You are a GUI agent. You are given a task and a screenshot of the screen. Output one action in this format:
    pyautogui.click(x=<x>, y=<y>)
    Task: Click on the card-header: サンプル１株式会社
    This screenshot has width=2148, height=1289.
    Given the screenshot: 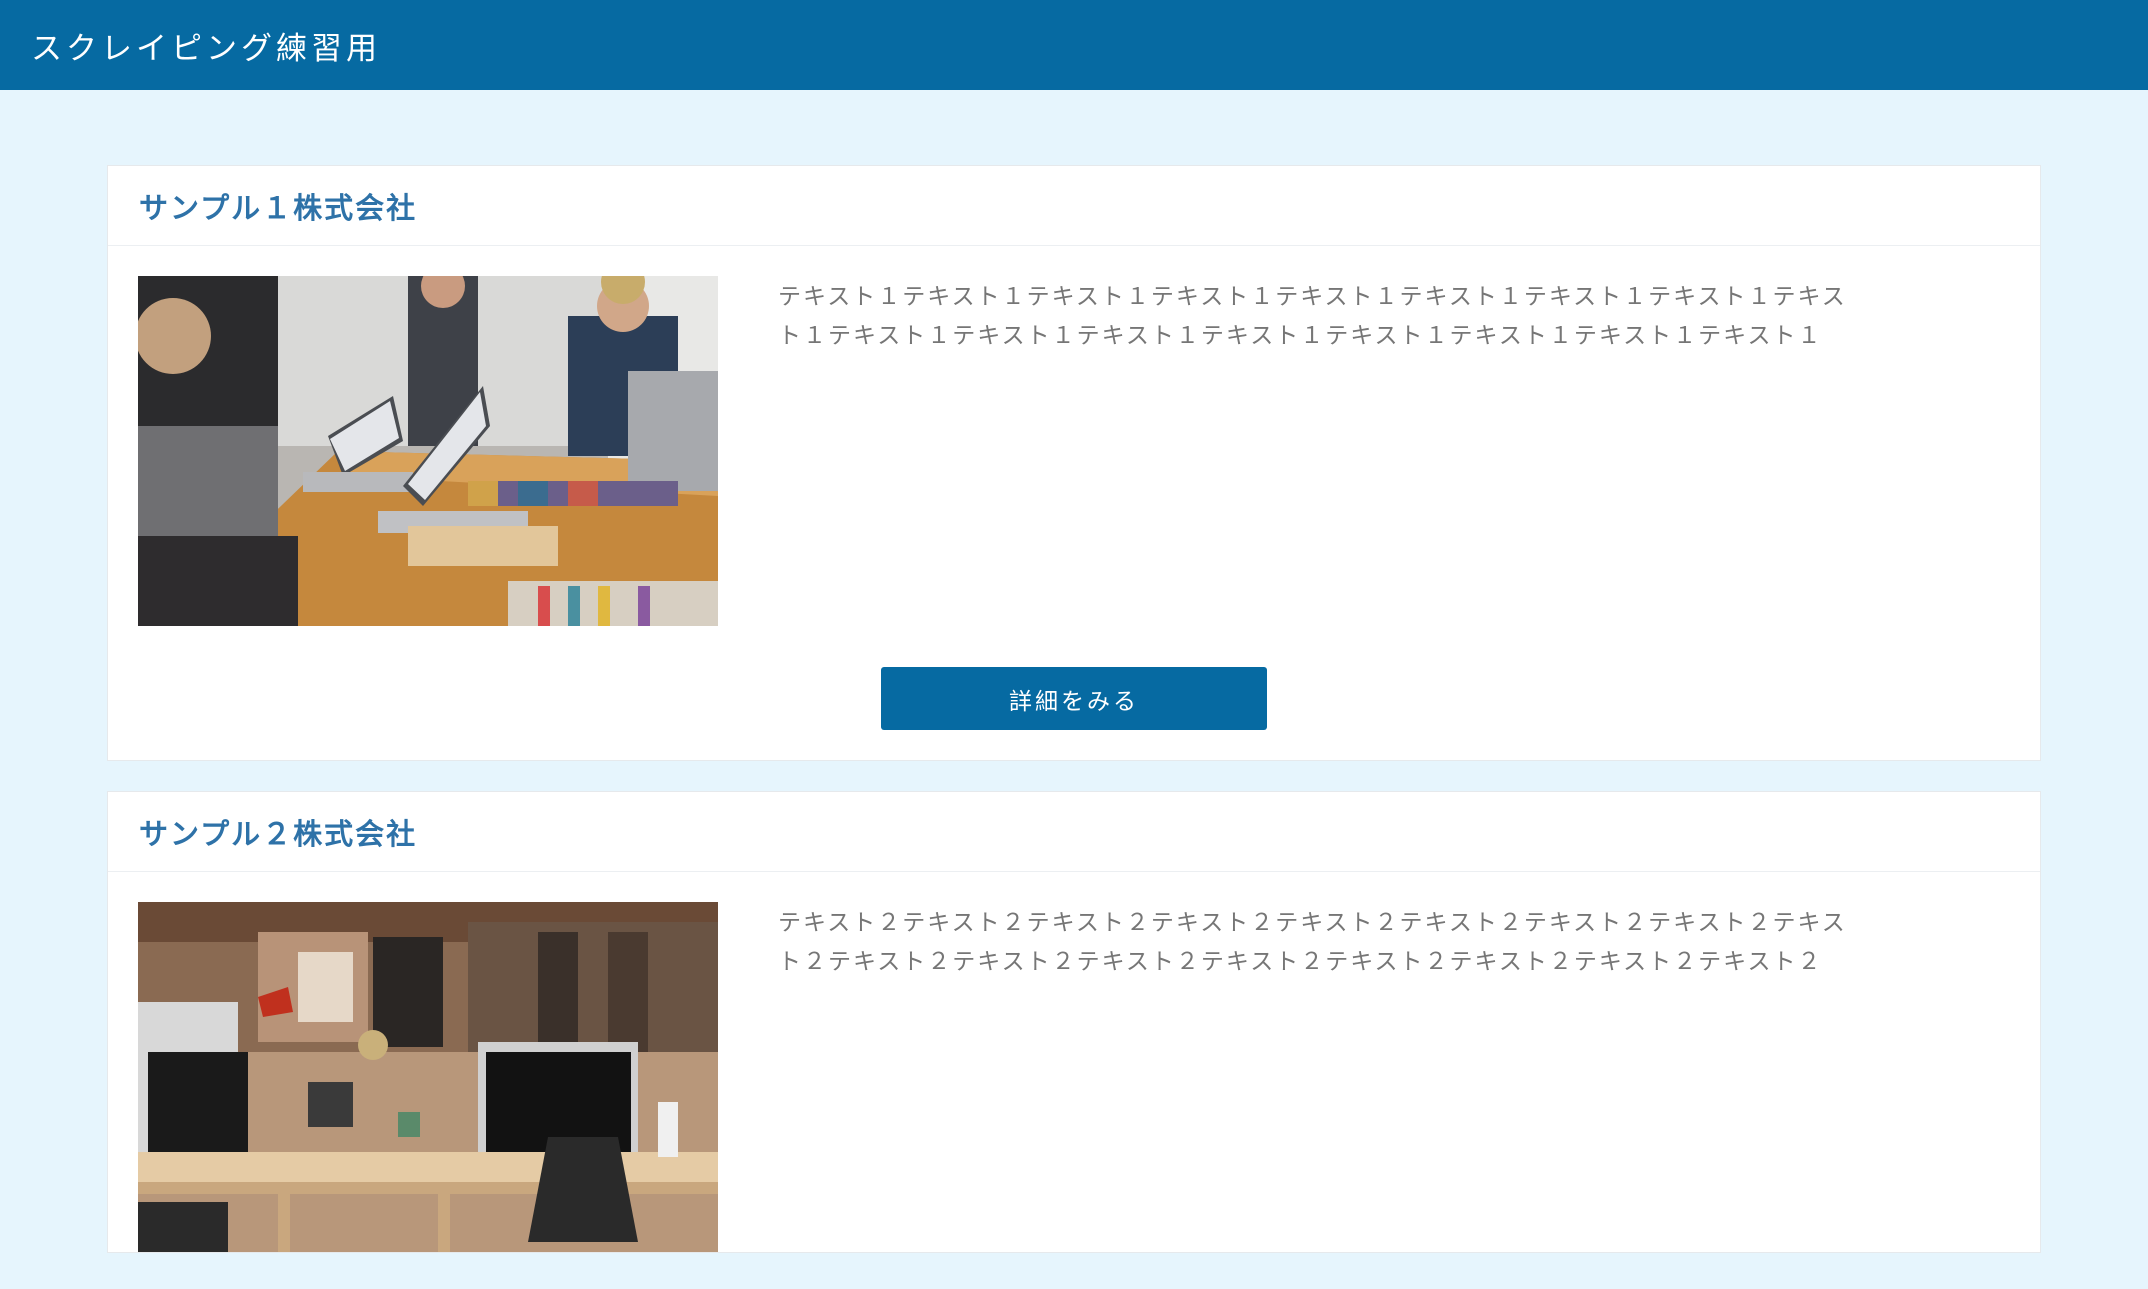 What is the action you would take?
    pyautogui.click(x=1074, y=206)
    